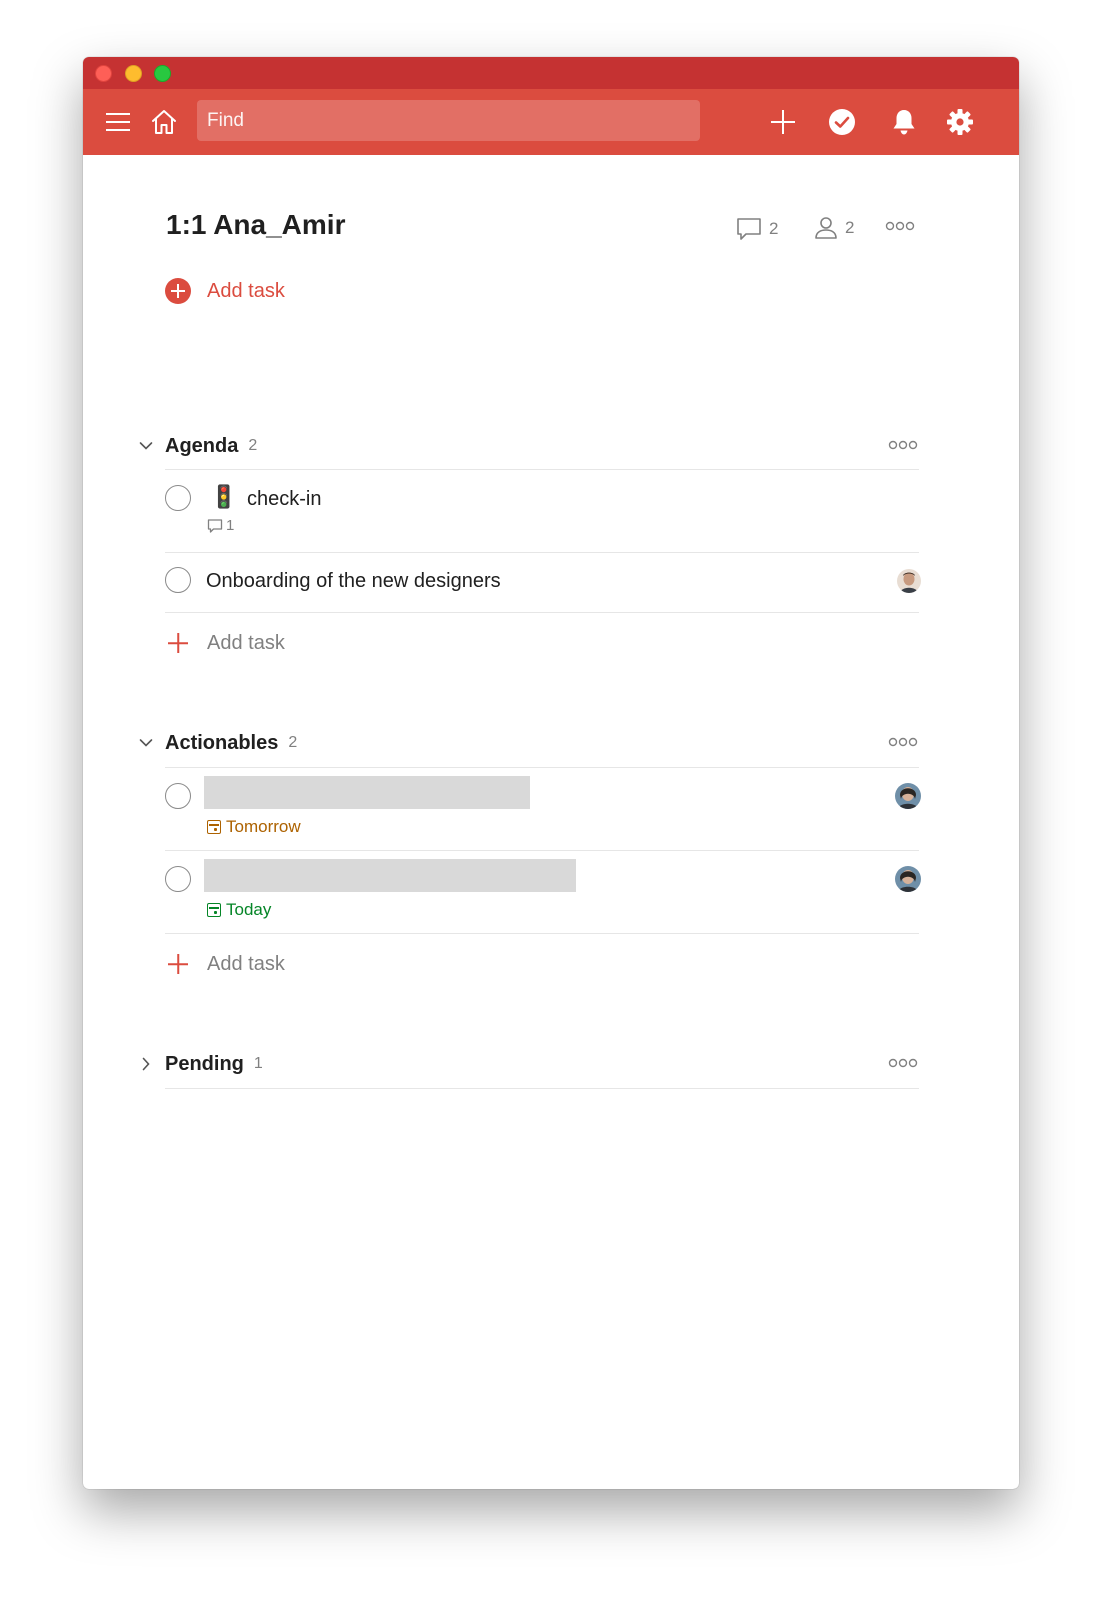 The height and width of the screenshot is (1600, 1102). I want to click on add-task-button-actionables: Add task, so click(225, 964).